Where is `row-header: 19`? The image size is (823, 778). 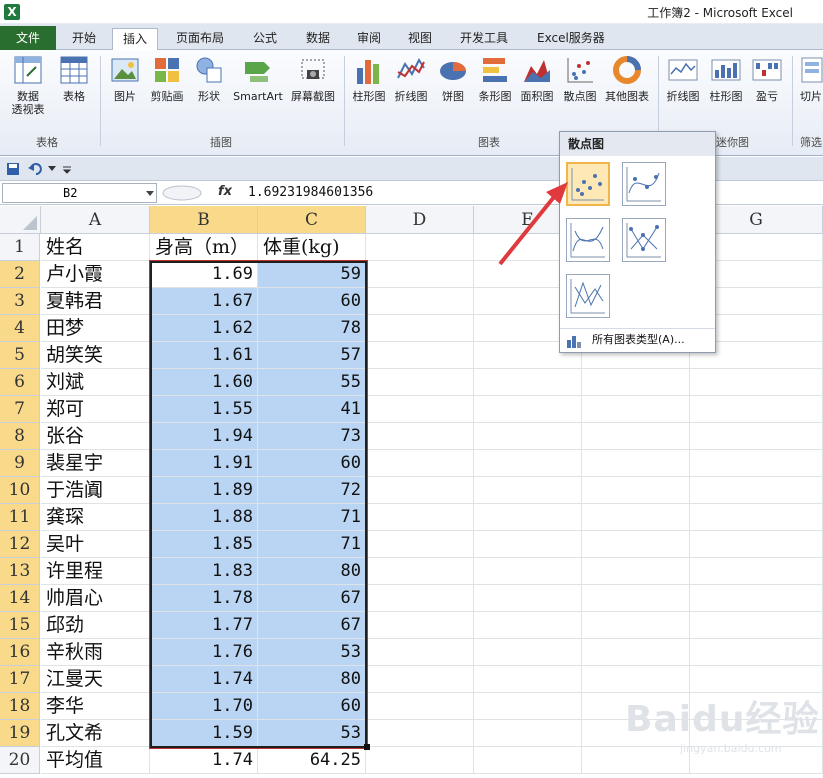 row-header: 19 is located at coordinates (20, 733).